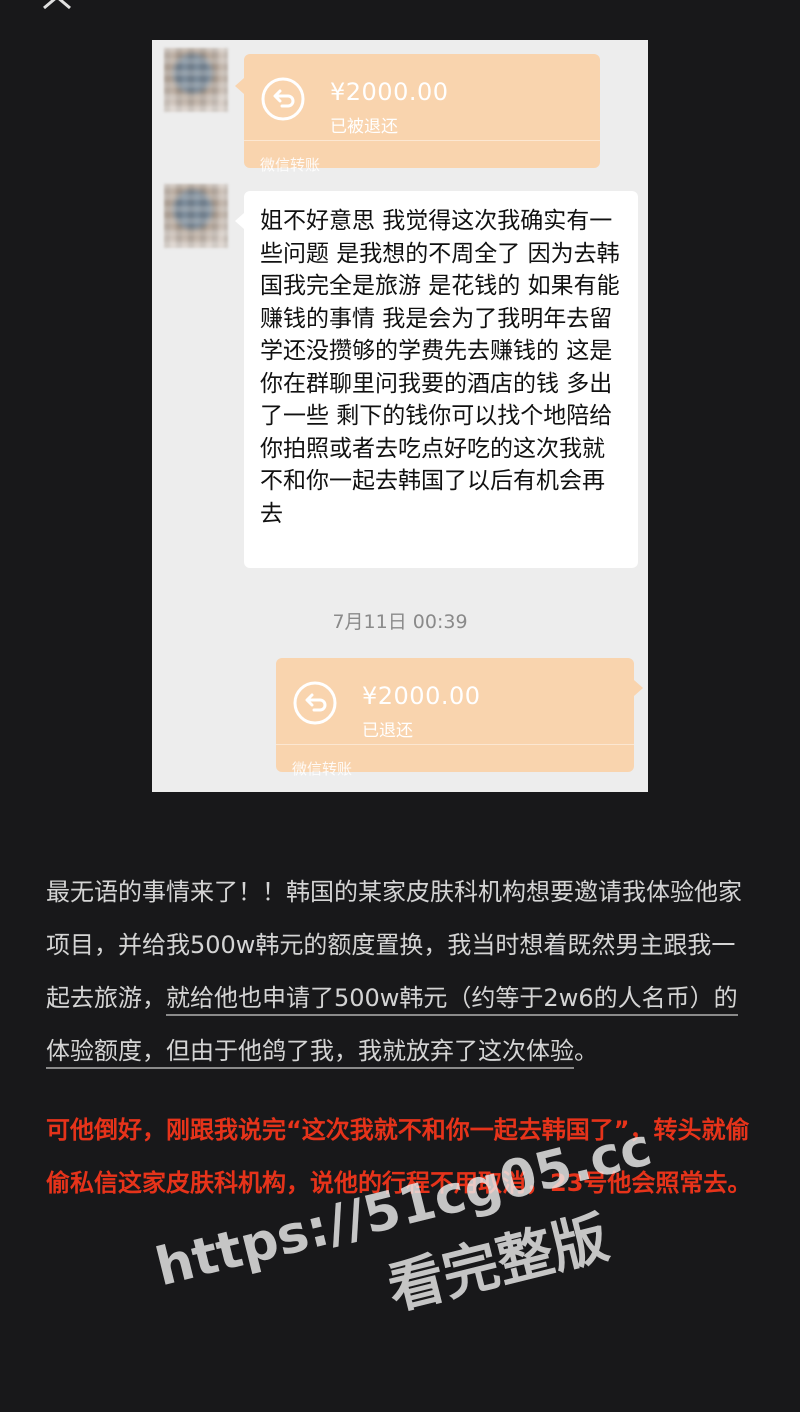 The image size is (800, 1412). I want to click on paragraph-text: 。, so click(586, 1051).